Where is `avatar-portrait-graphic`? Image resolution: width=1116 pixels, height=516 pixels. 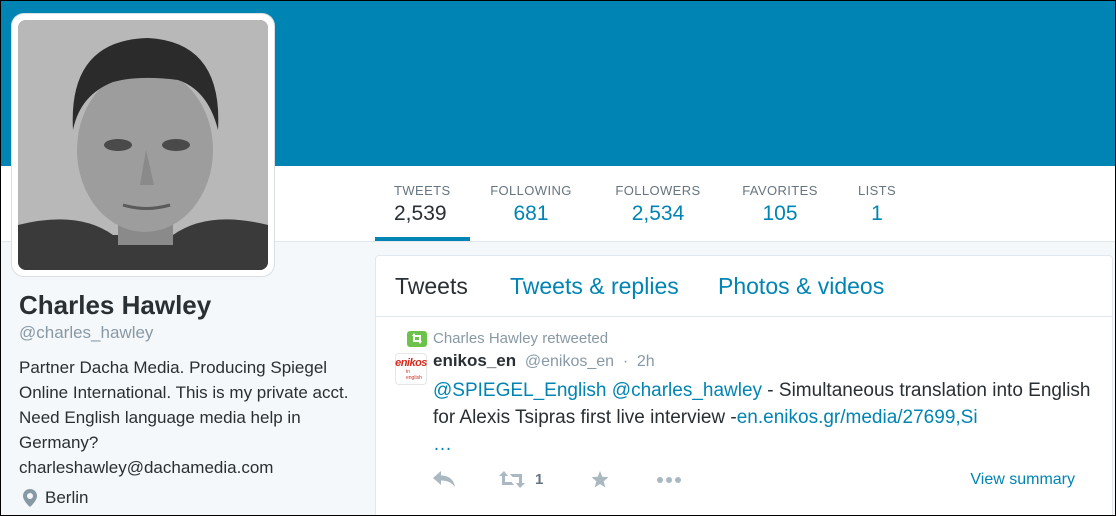 avatar-portrait-graphic is located at coordinates (143, 145).